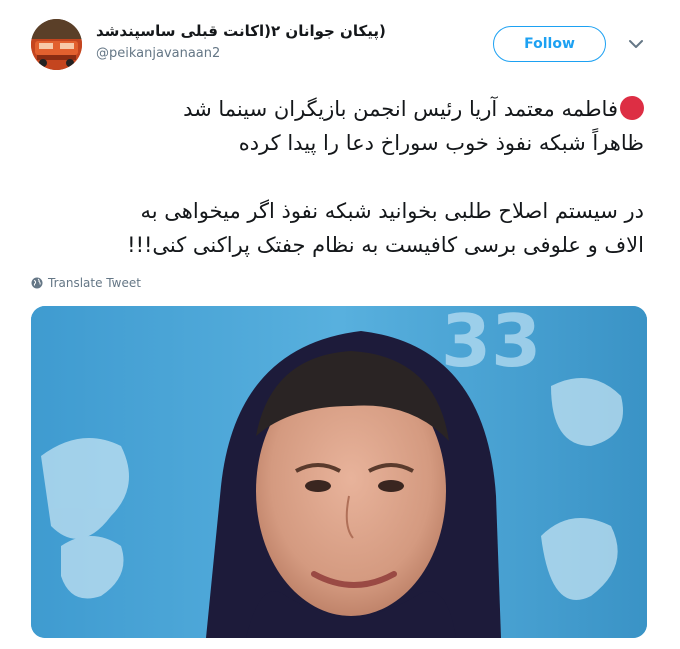 The width and height of the screenshot is (680, 649). I want to click on display-name: (پیکان جوانان ۲(اکانت قبلی ساسپندشد, so click(246, 31).